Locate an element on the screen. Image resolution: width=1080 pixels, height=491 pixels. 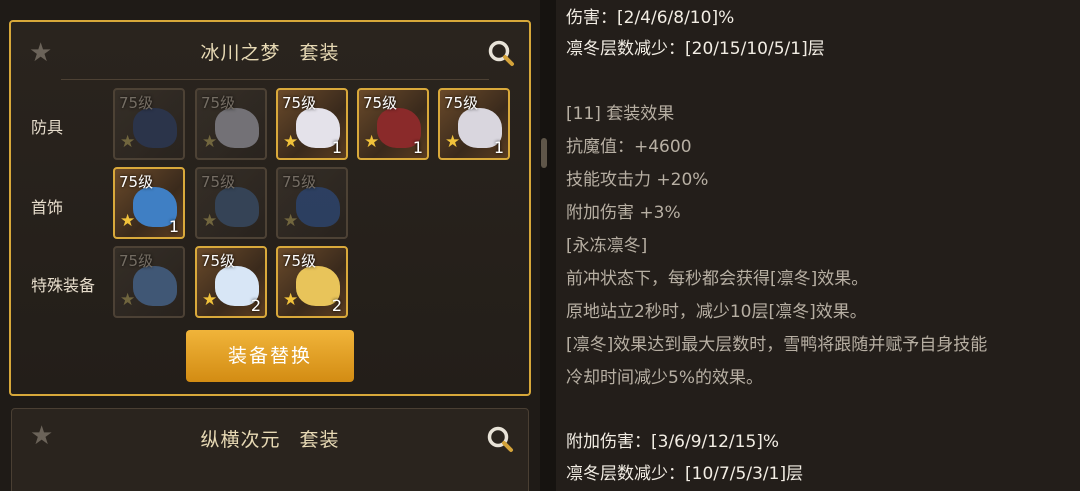
desc-line: 凛冬层数减少：[10/7/5/3/1]层 is located at coordinates (685, 474).